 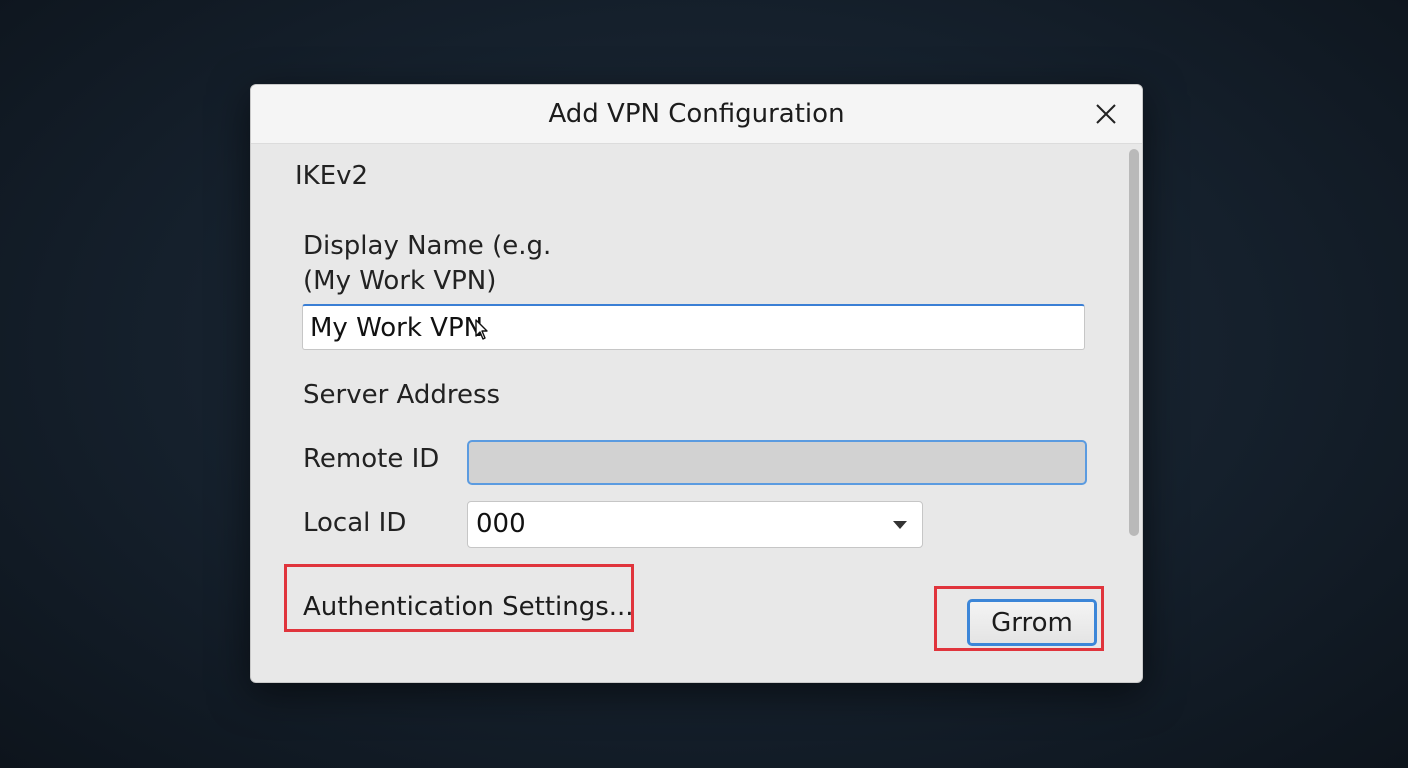 What do you see at coordinates (503, 264) in the screenshot?
I see `display-name-label: Display Name (e.g. (My Work VPN)` at bounding box center [503, 264].